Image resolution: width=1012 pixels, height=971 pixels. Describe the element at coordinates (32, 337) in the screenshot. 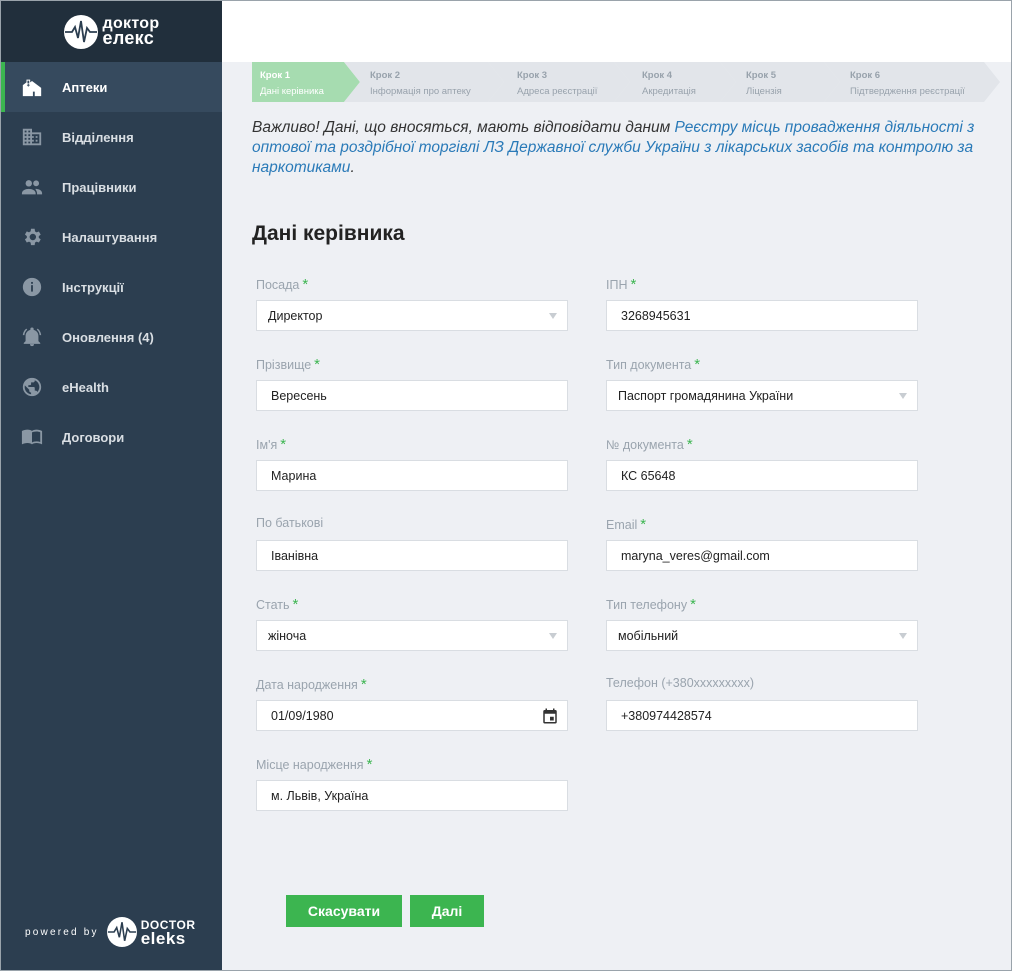

I see `bell-icon` at that location.